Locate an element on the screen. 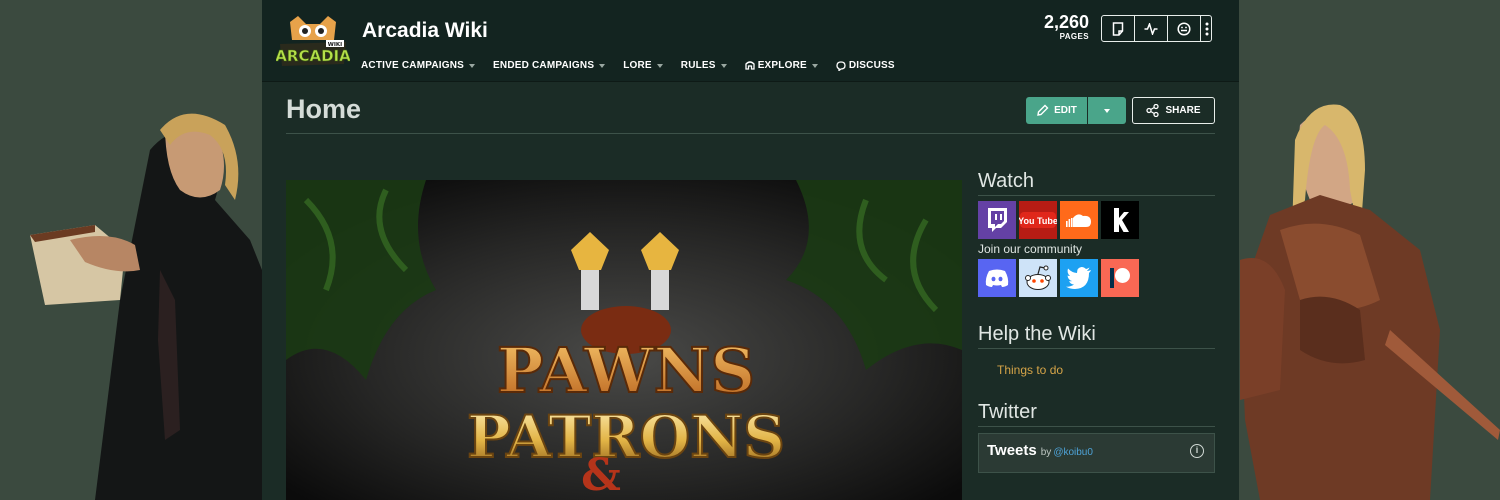 This screenshot has height=500, width=1500. share-button: SHARE is located at coordinates (1173, 110).